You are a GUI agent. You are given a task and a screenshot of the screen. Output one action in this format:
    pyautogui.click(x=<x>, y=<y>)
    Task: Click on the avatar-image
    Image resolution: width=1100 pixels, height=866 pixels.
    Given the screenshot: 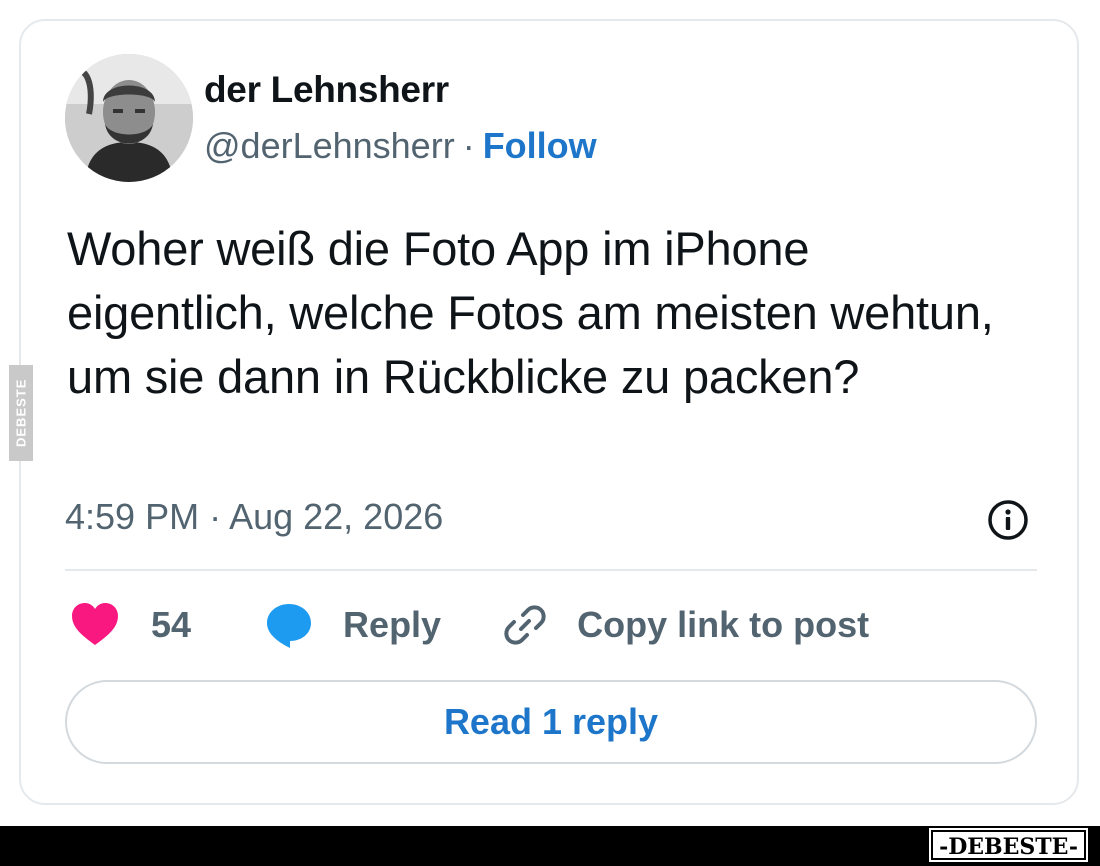 What is the action you would take?
    pyautogui.click(x=129, y=118)
    